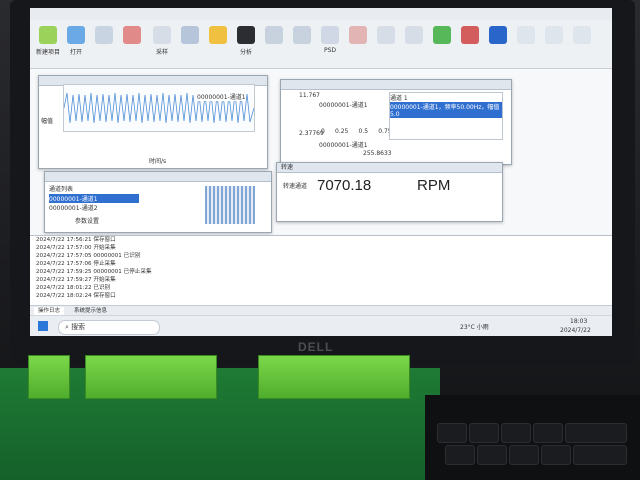 The image size is (640, 480). Describe the element at coordinates (343, 145) in the screenshot. I see `spectrum-footer-channel: 00000001-通道1` at that location.